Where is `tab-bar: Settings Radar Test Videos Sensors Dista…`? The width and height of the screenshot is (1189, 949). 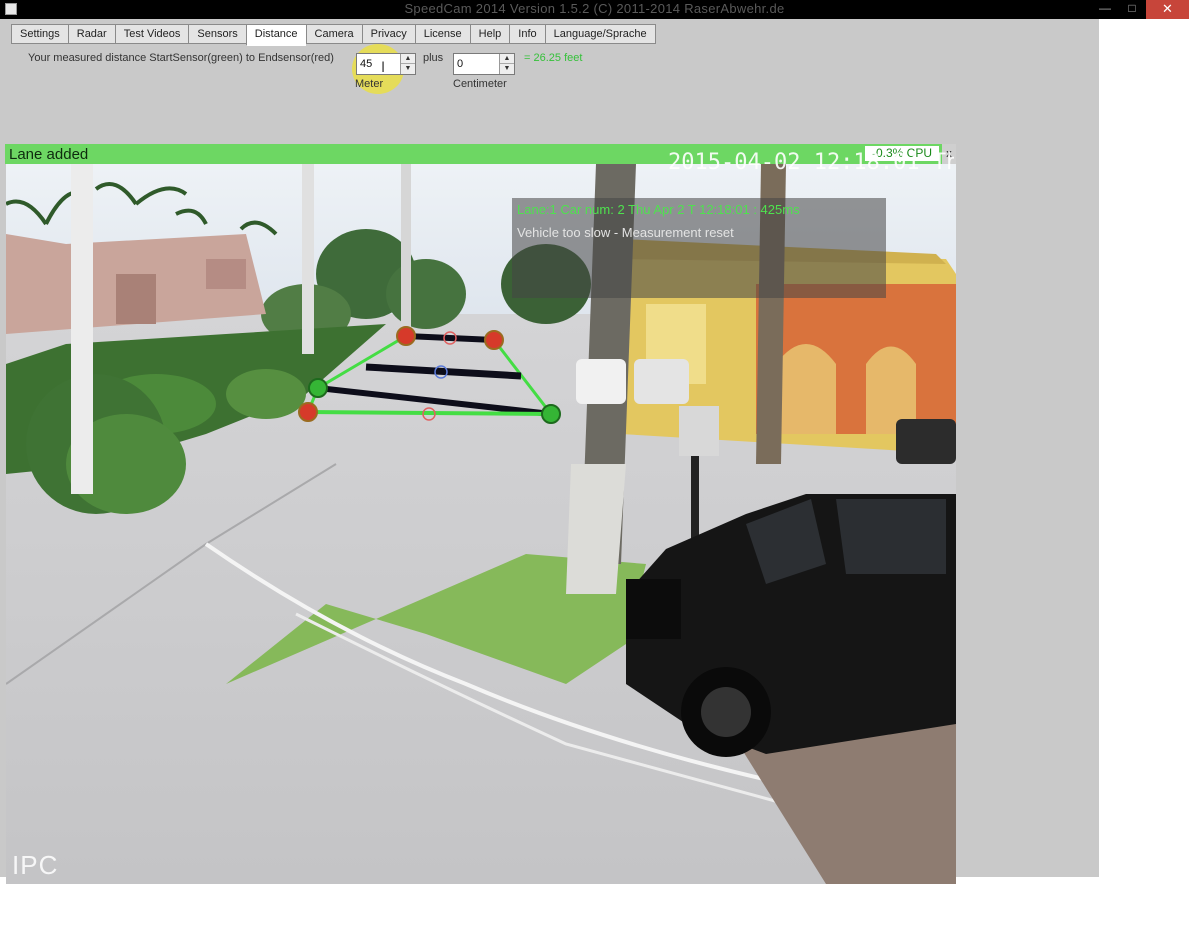 tab-bar: Settings Radar Test Videos Sensors Dista… is located at coordinates (333, 35).